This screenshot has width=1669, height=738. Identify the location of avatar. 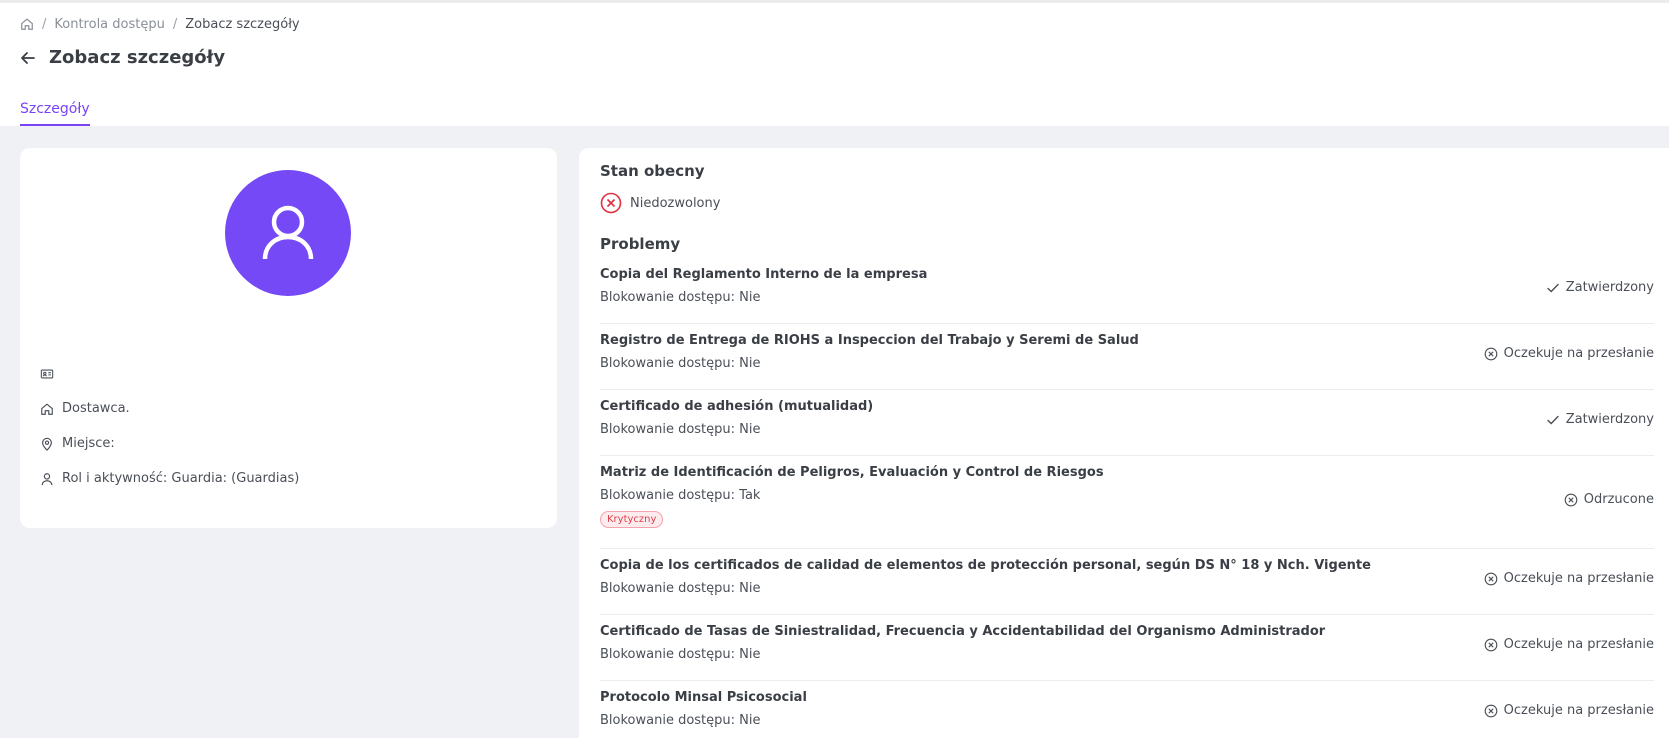
(288, 233).